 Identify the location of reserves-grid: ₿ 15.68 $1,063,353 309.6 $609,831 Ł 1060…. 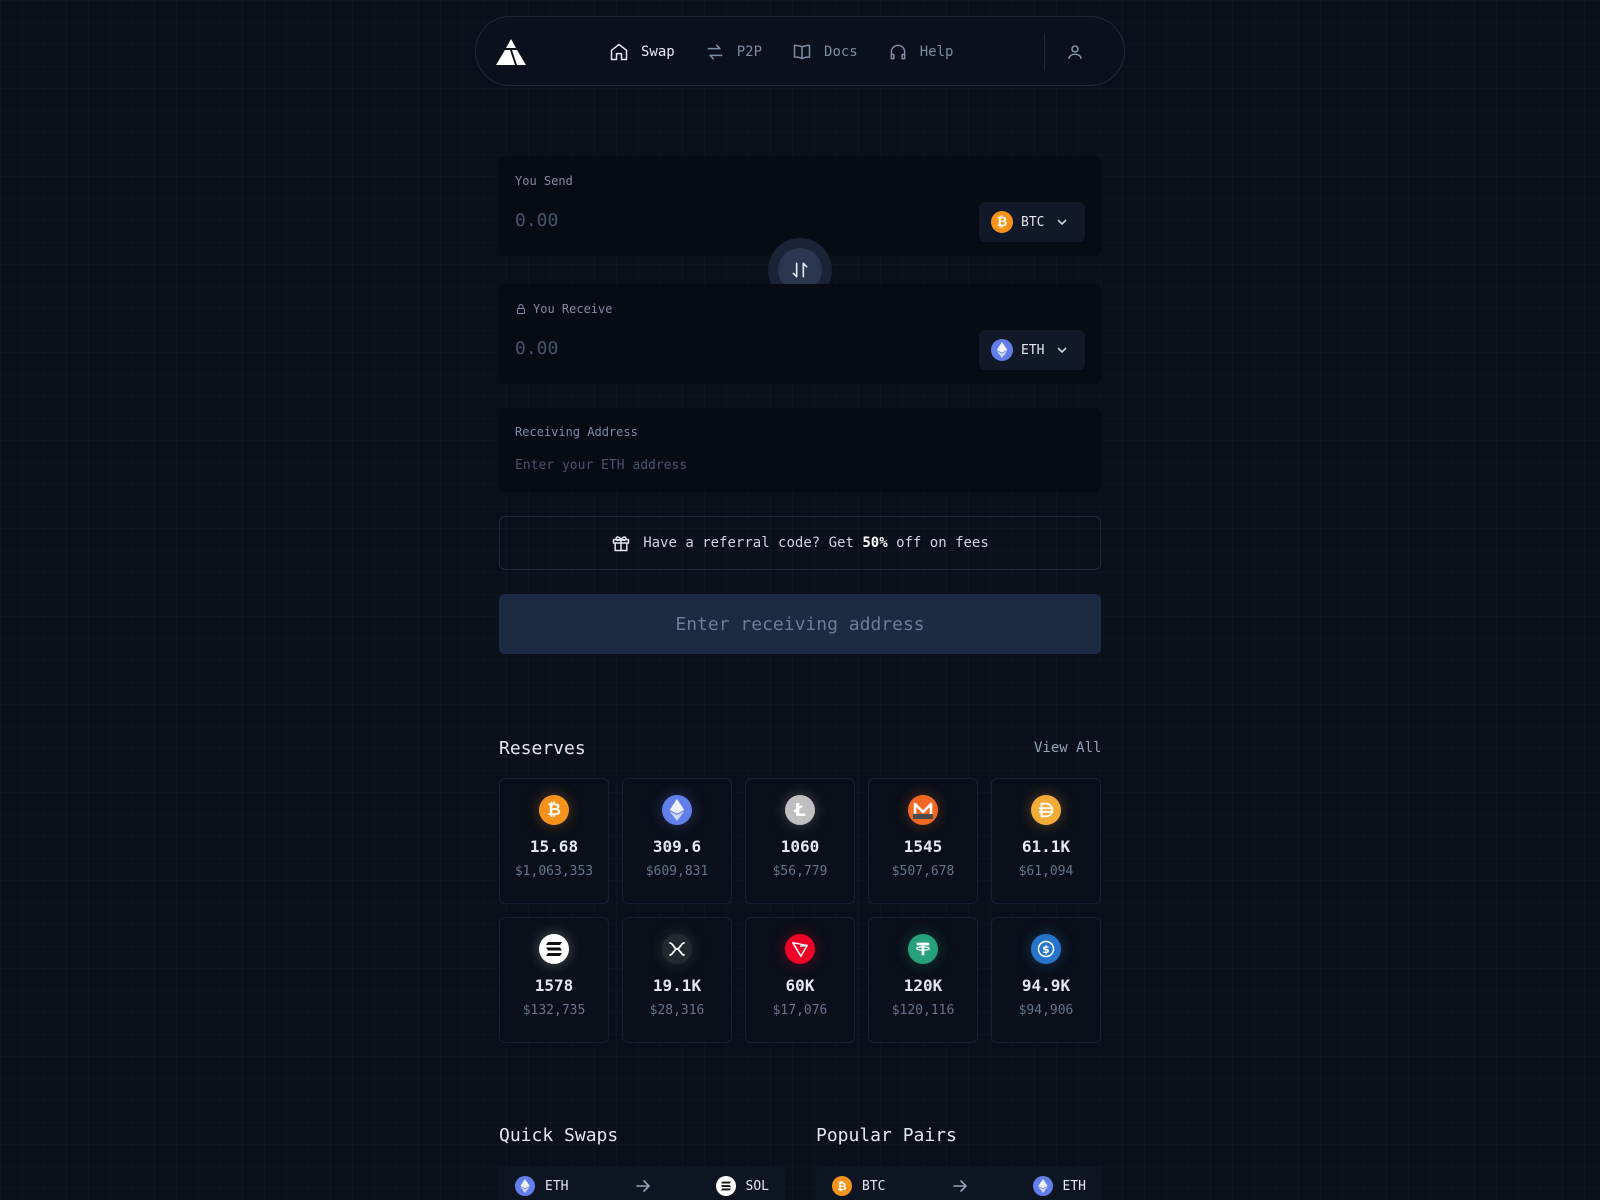
(800, 910).